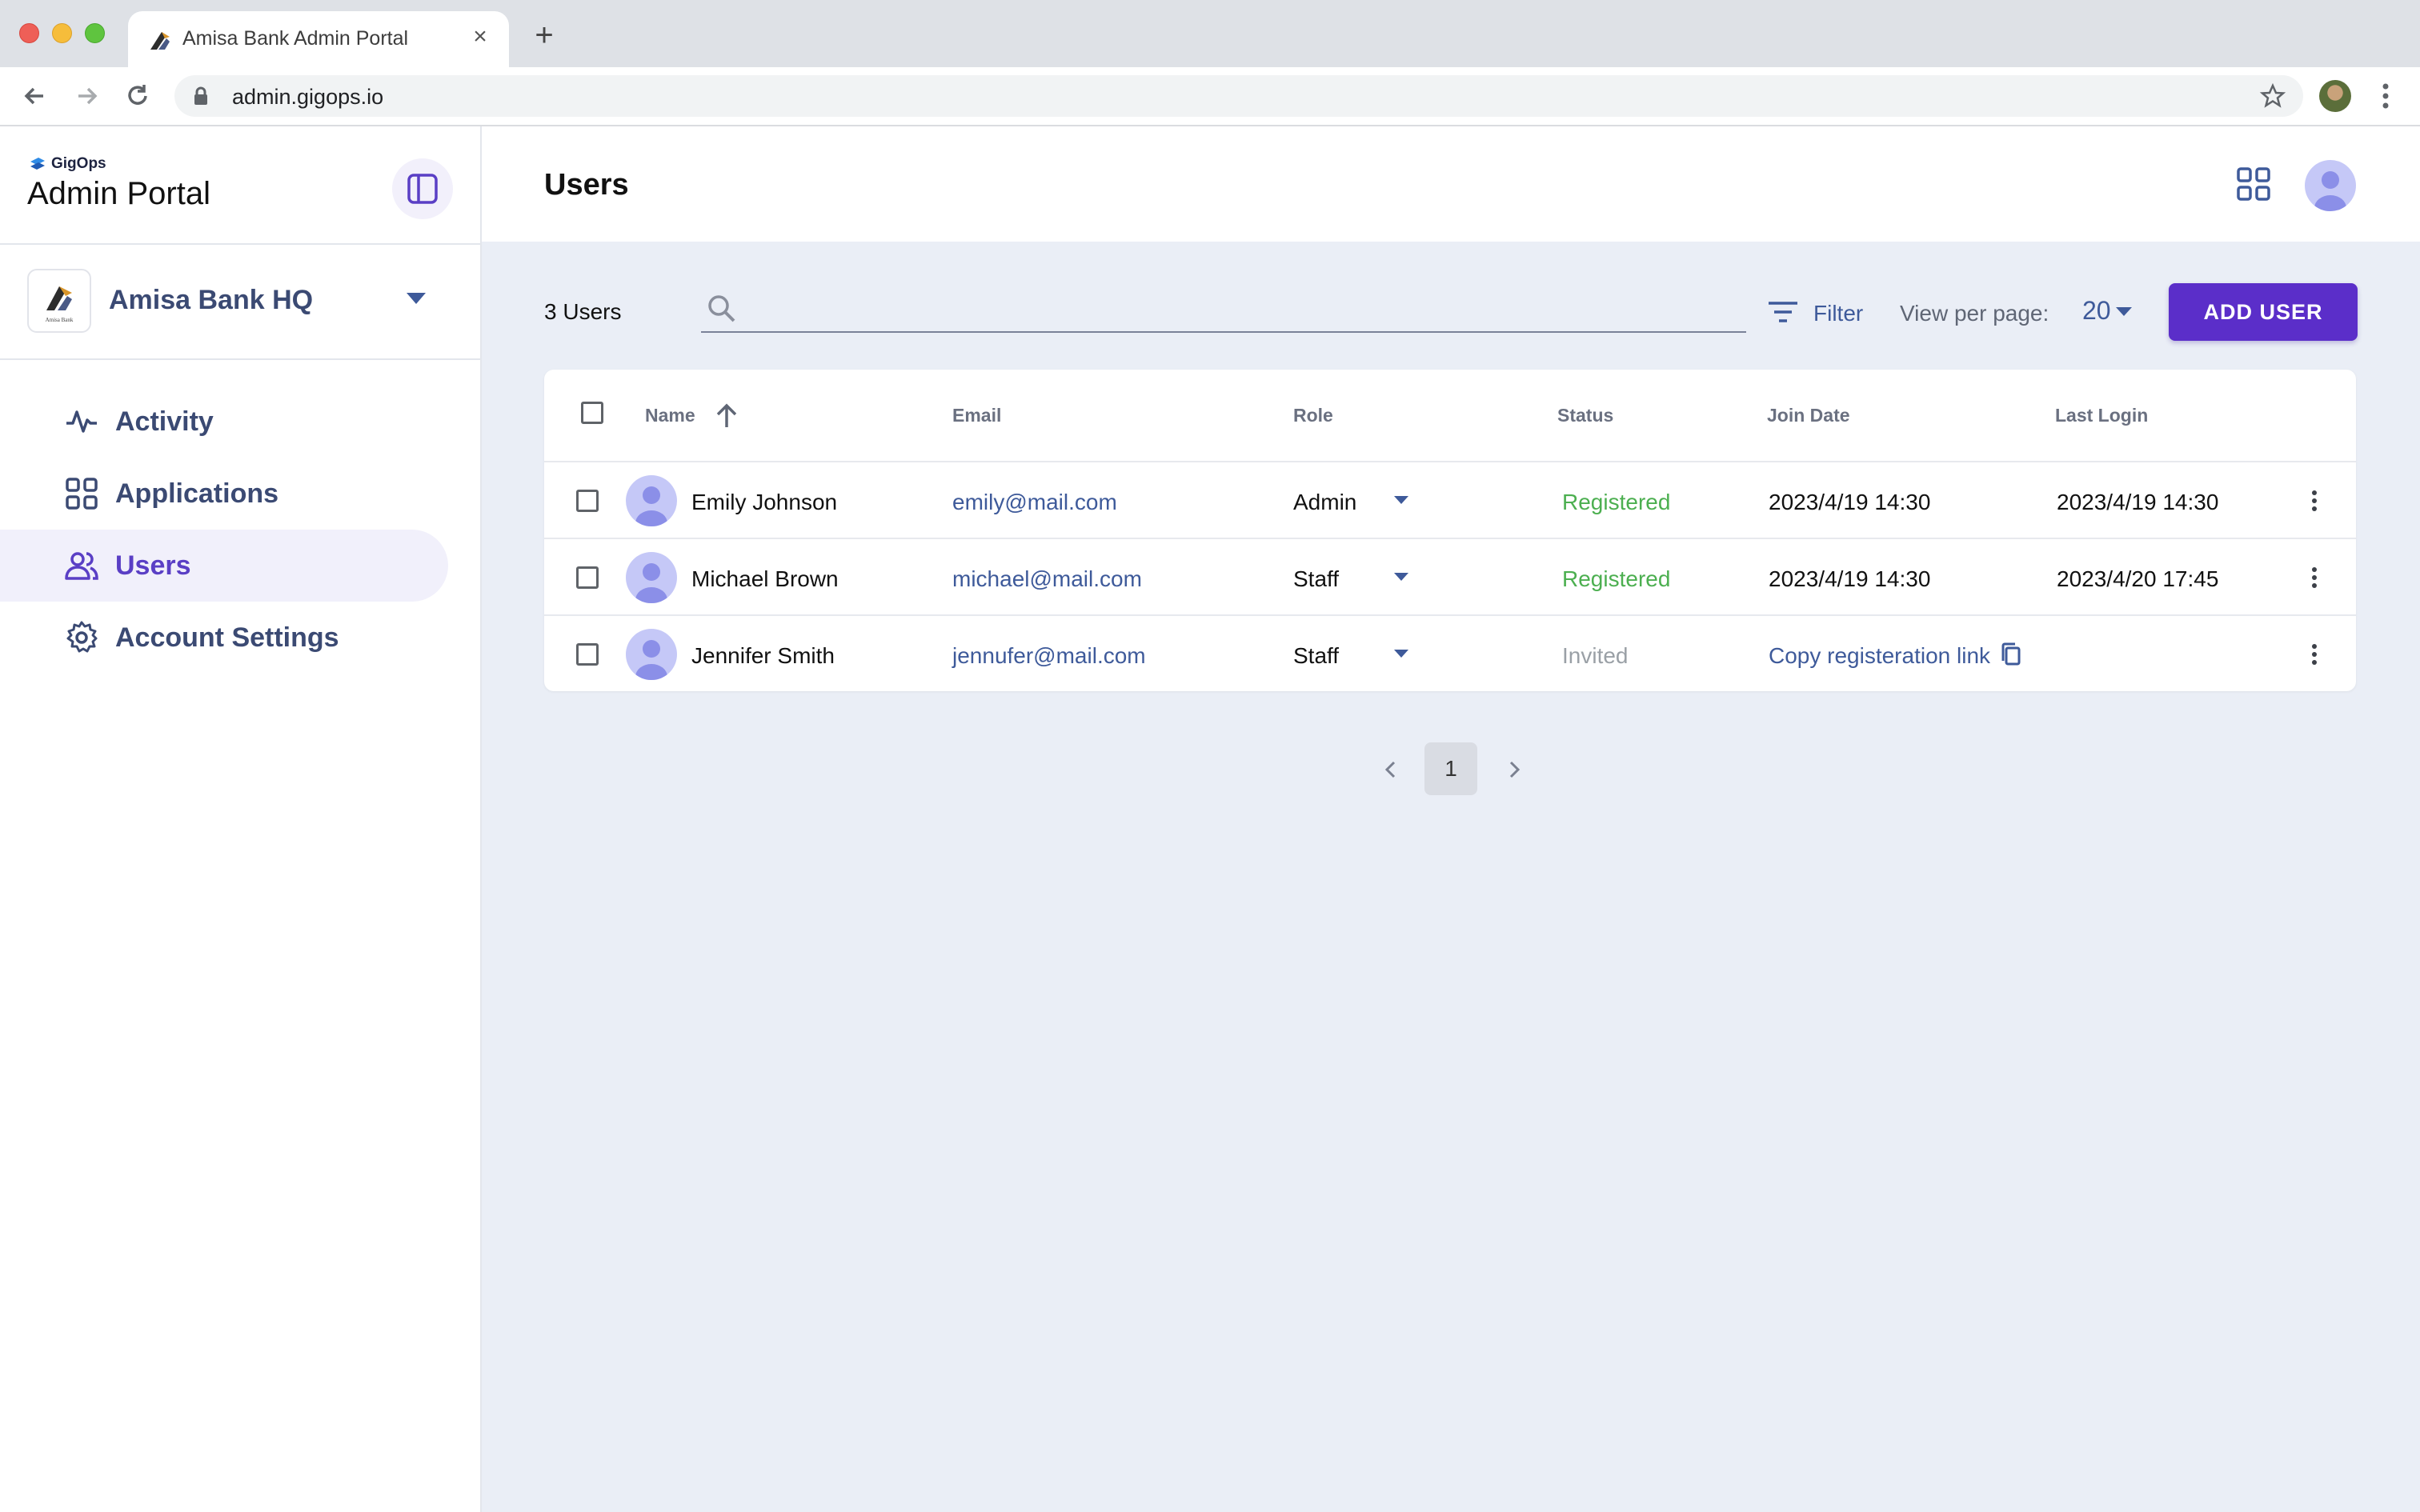  I want to click on user-count: 3 Users, so click(583, 311).